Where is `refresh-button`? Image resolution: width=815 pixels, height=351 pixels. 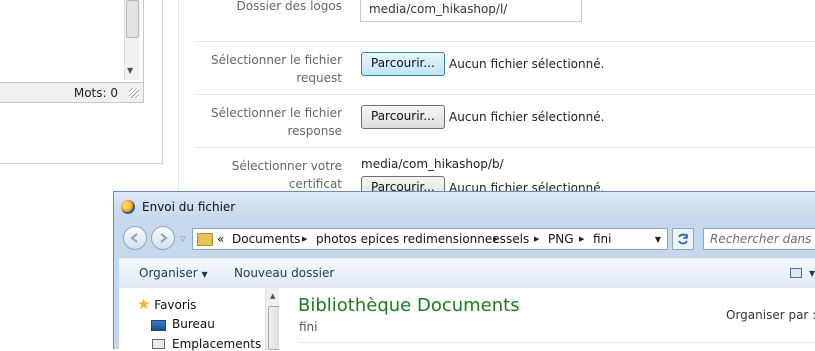 refresh-button is located at coordinates (683, 239).